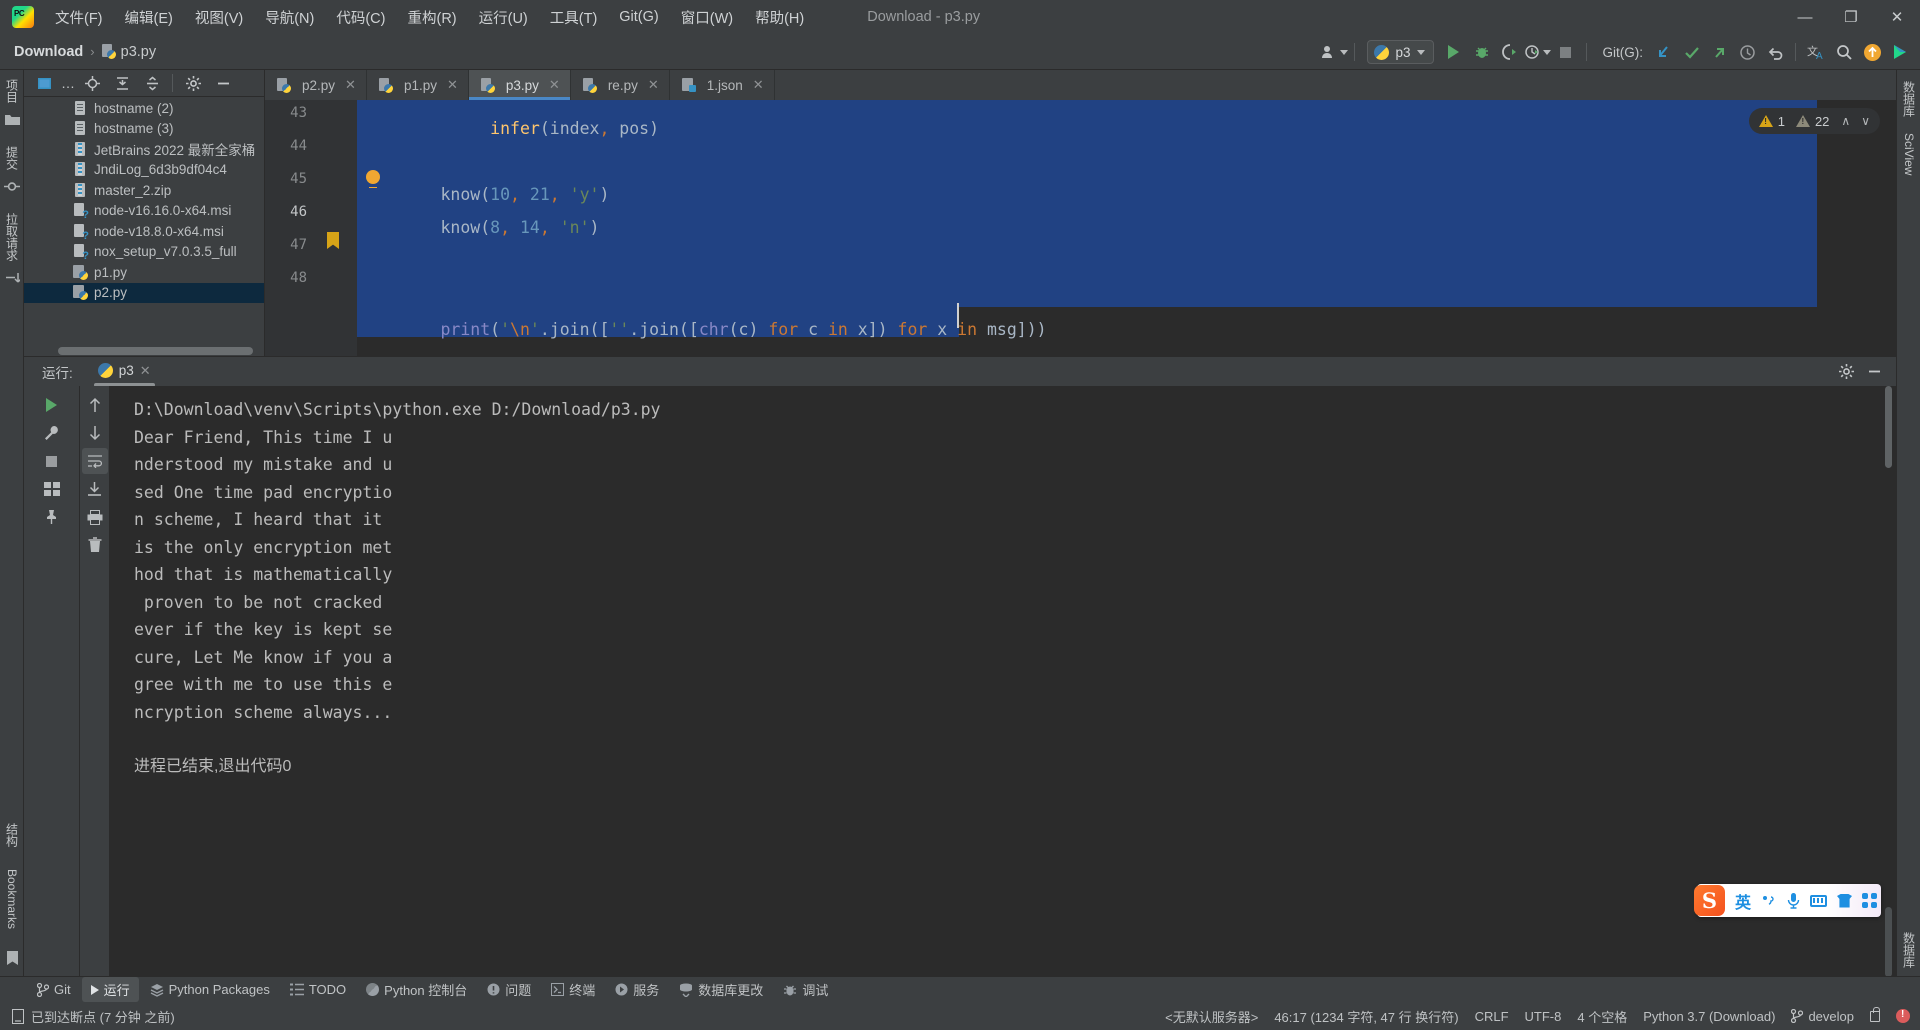 The image size is (1920, 1030). What do you see at coordinates (1538, 52) in the screenshot?
I see `profile-button` at bounding box center [1538, 52].